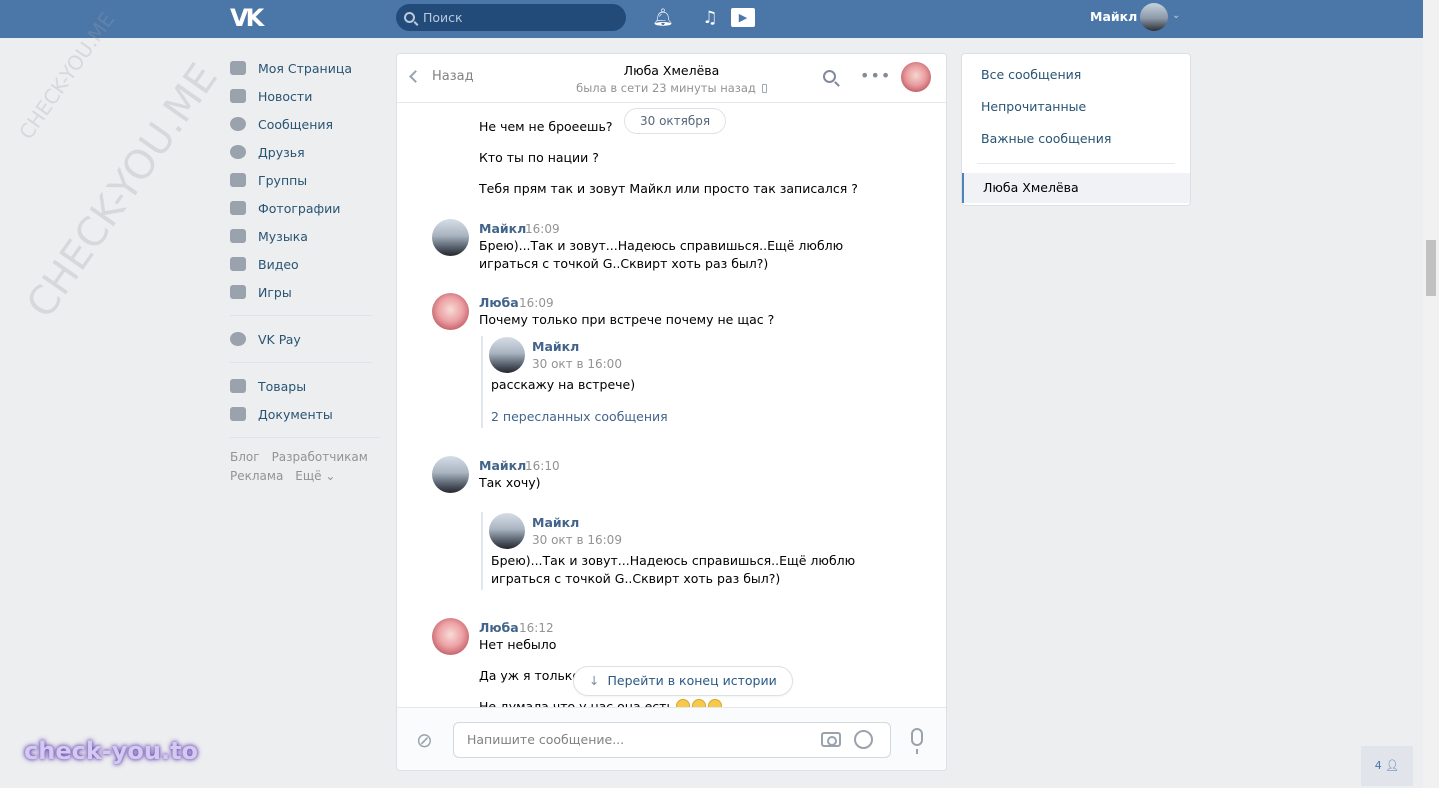 This screenshot has width=1439, height=788. Describe the element at coordinates (283, 236) in the screenshot. I see `sidebar-item-label: Музыка` at that location.